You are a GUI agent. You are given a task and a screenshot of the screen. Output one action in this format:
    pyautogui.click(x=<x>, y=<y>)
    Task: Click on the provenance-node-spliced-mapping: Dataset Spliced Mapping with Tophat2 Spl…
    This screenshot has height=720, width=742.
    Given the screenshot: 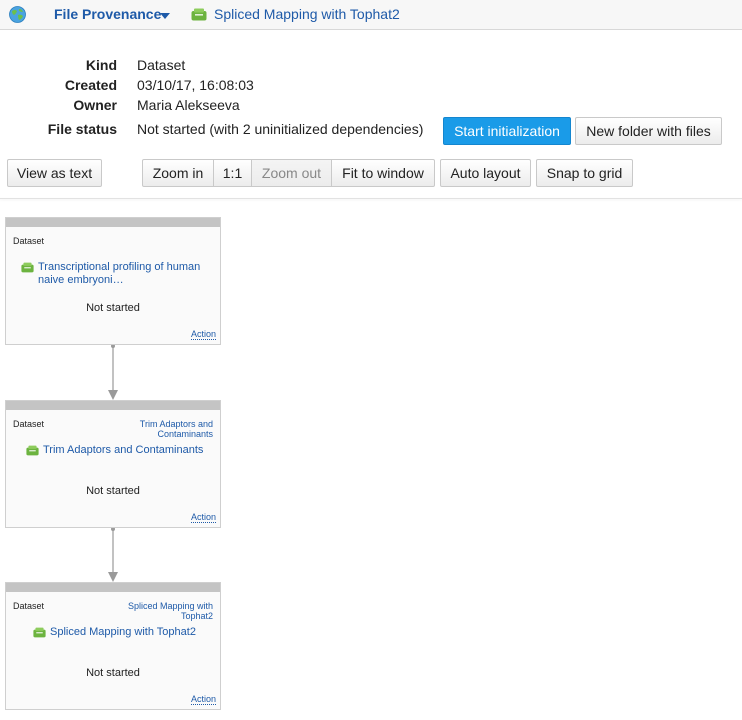 What is the action you would take?
    pyautogui.click(x=113, y=646)
    